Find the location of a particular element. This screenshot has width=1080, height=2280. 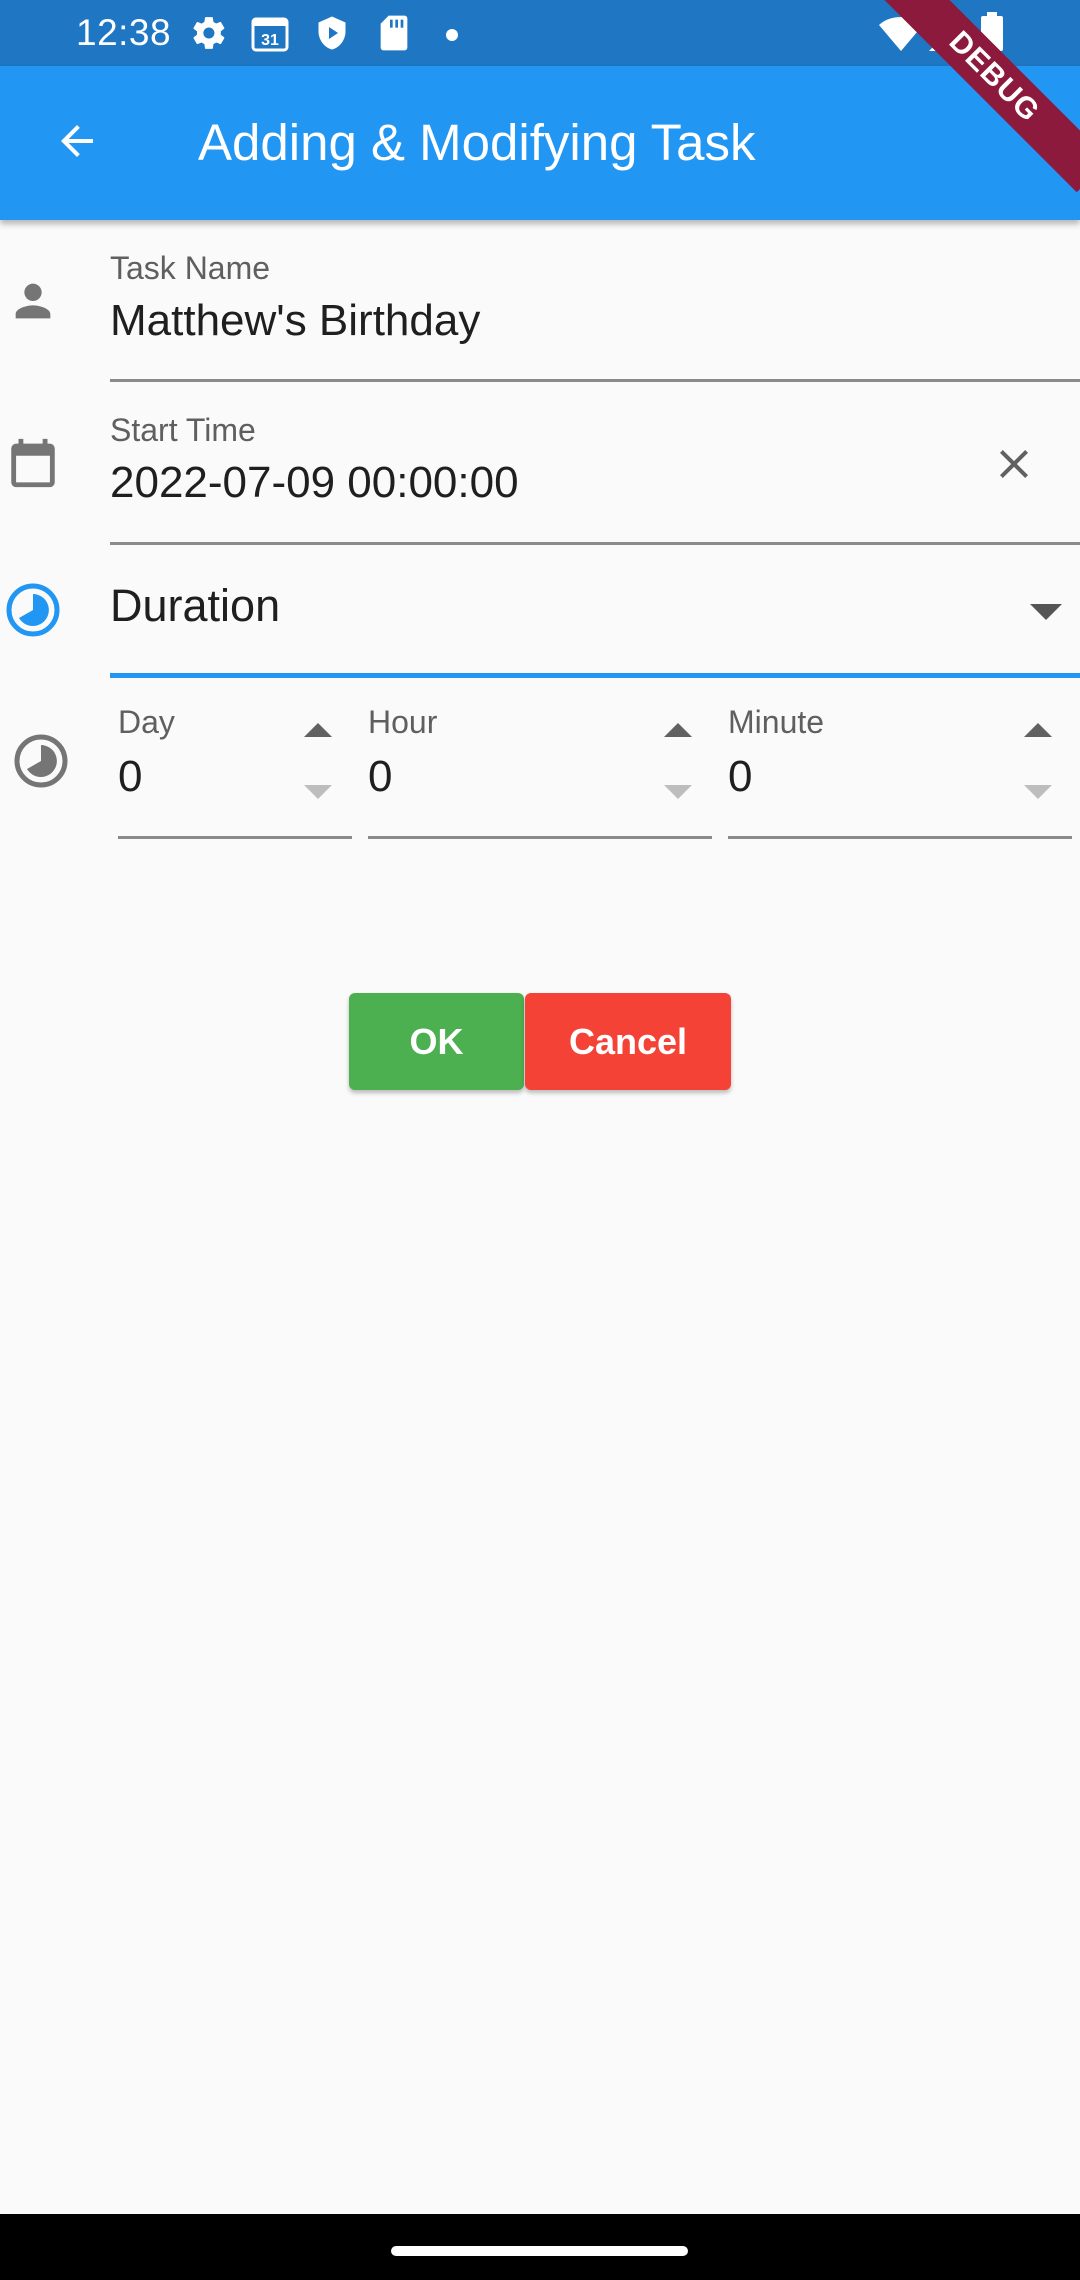

task-name-label: Task Name is located at coordinates (190, 268).